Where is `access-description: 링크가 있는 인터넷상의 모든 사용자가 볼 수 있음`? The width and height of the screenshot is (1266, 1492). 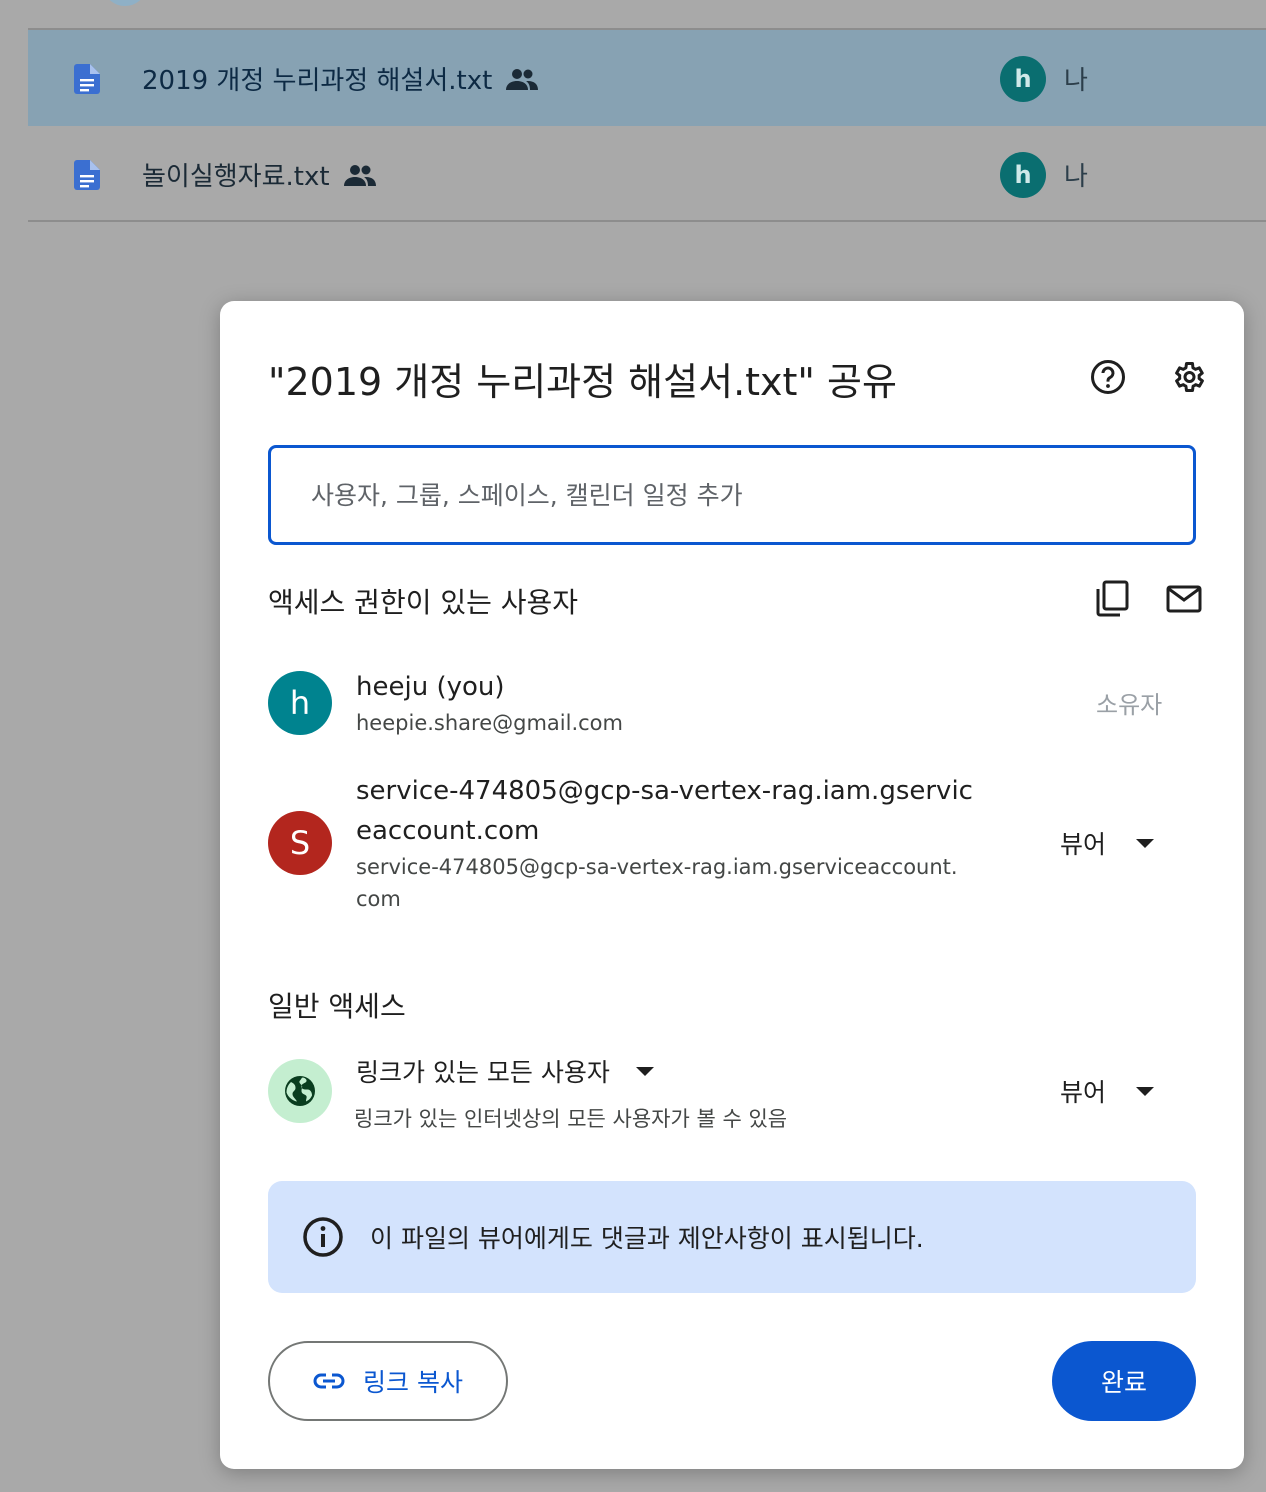 access-description: 링크가 있는 인터넷상의 모든 사용자가 볼 수 있음 is located at coordinates (571, 1119).